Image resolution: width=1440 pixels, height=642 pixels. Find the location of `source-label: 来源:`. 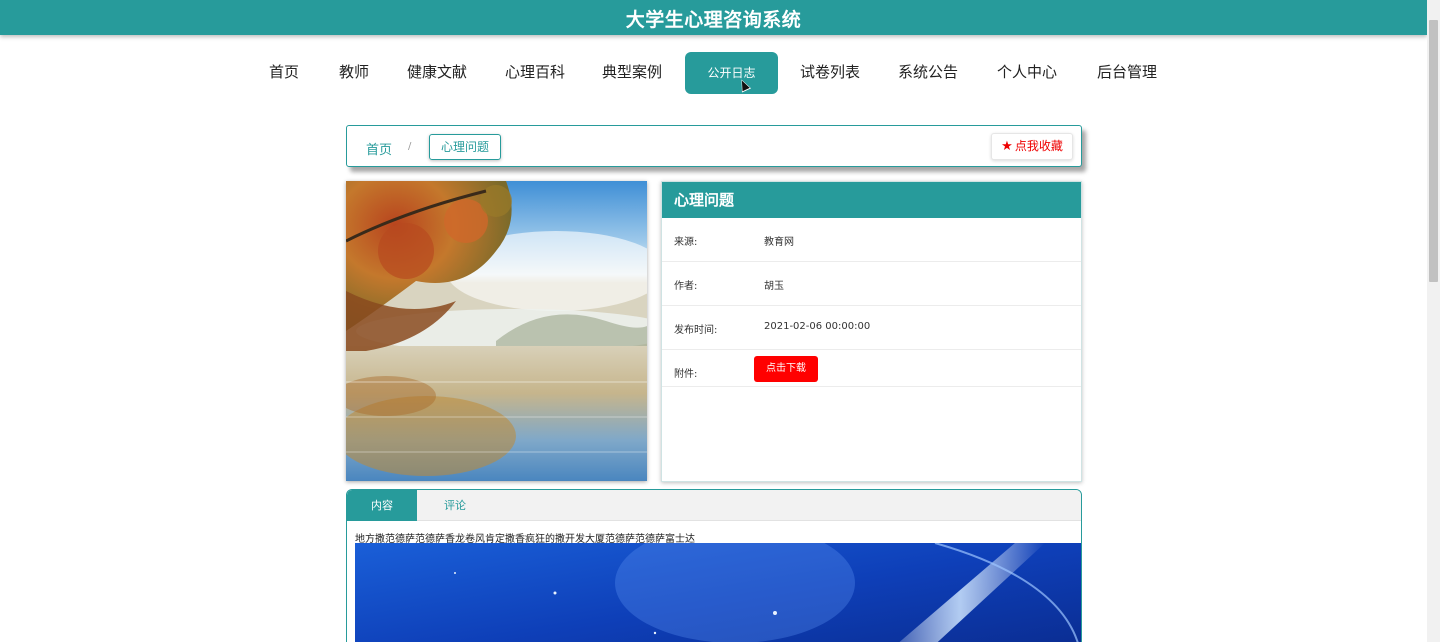

source-label: 来源: is located at coordinates (686, 242).